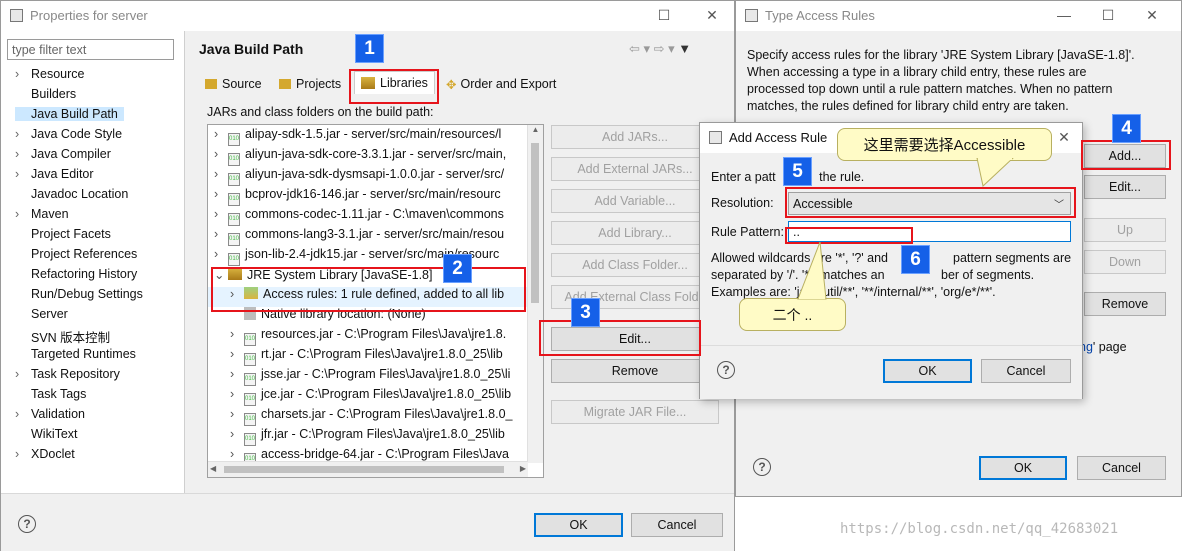  What do you see at coordinates (63, 154) in the screenshot?
I see `nav-item: › Java Compiler` at bounding box center [63, 154].